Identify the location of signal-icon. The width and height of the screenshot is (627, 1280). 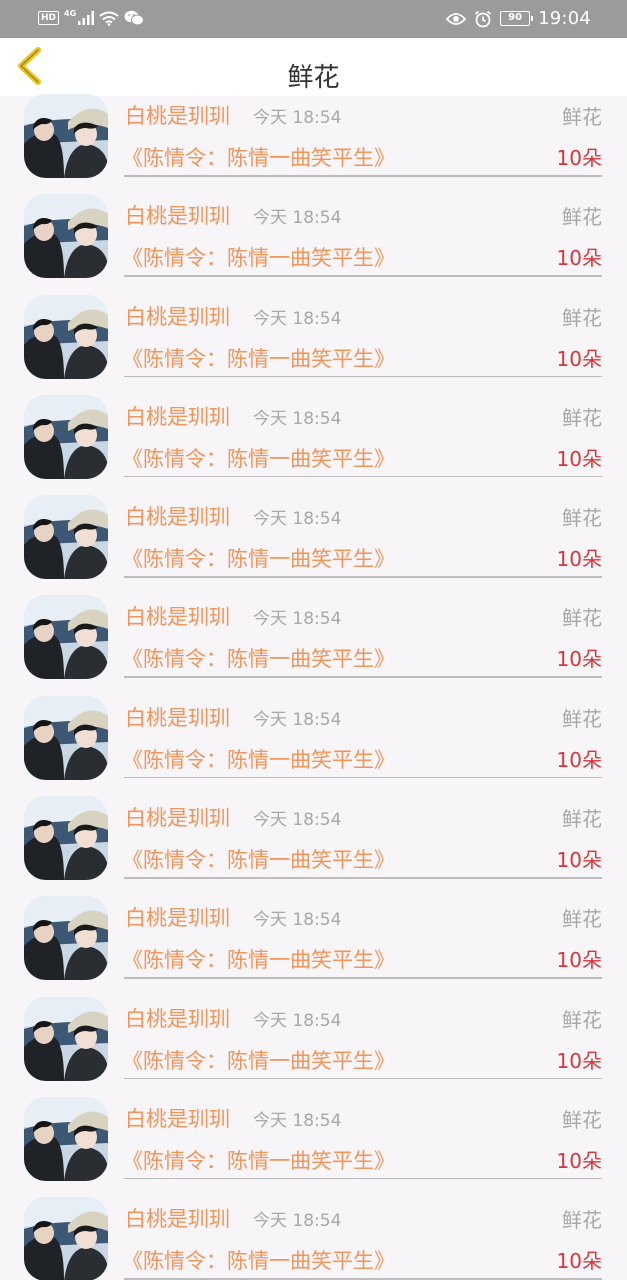
(86, 18).